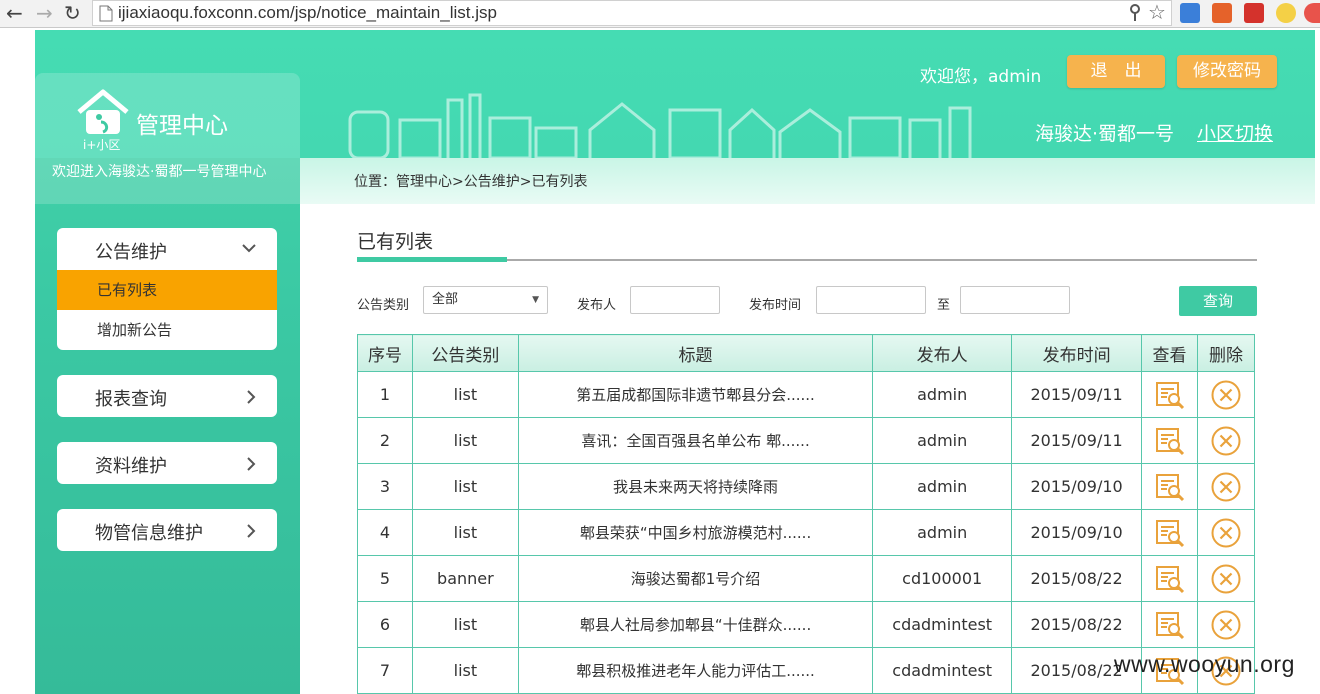 This screenshot has width=1320, height=694. Describe the element at coordinates (775, 305) in the screenshot. I see `publish-time-label: 发布时间` at that location.